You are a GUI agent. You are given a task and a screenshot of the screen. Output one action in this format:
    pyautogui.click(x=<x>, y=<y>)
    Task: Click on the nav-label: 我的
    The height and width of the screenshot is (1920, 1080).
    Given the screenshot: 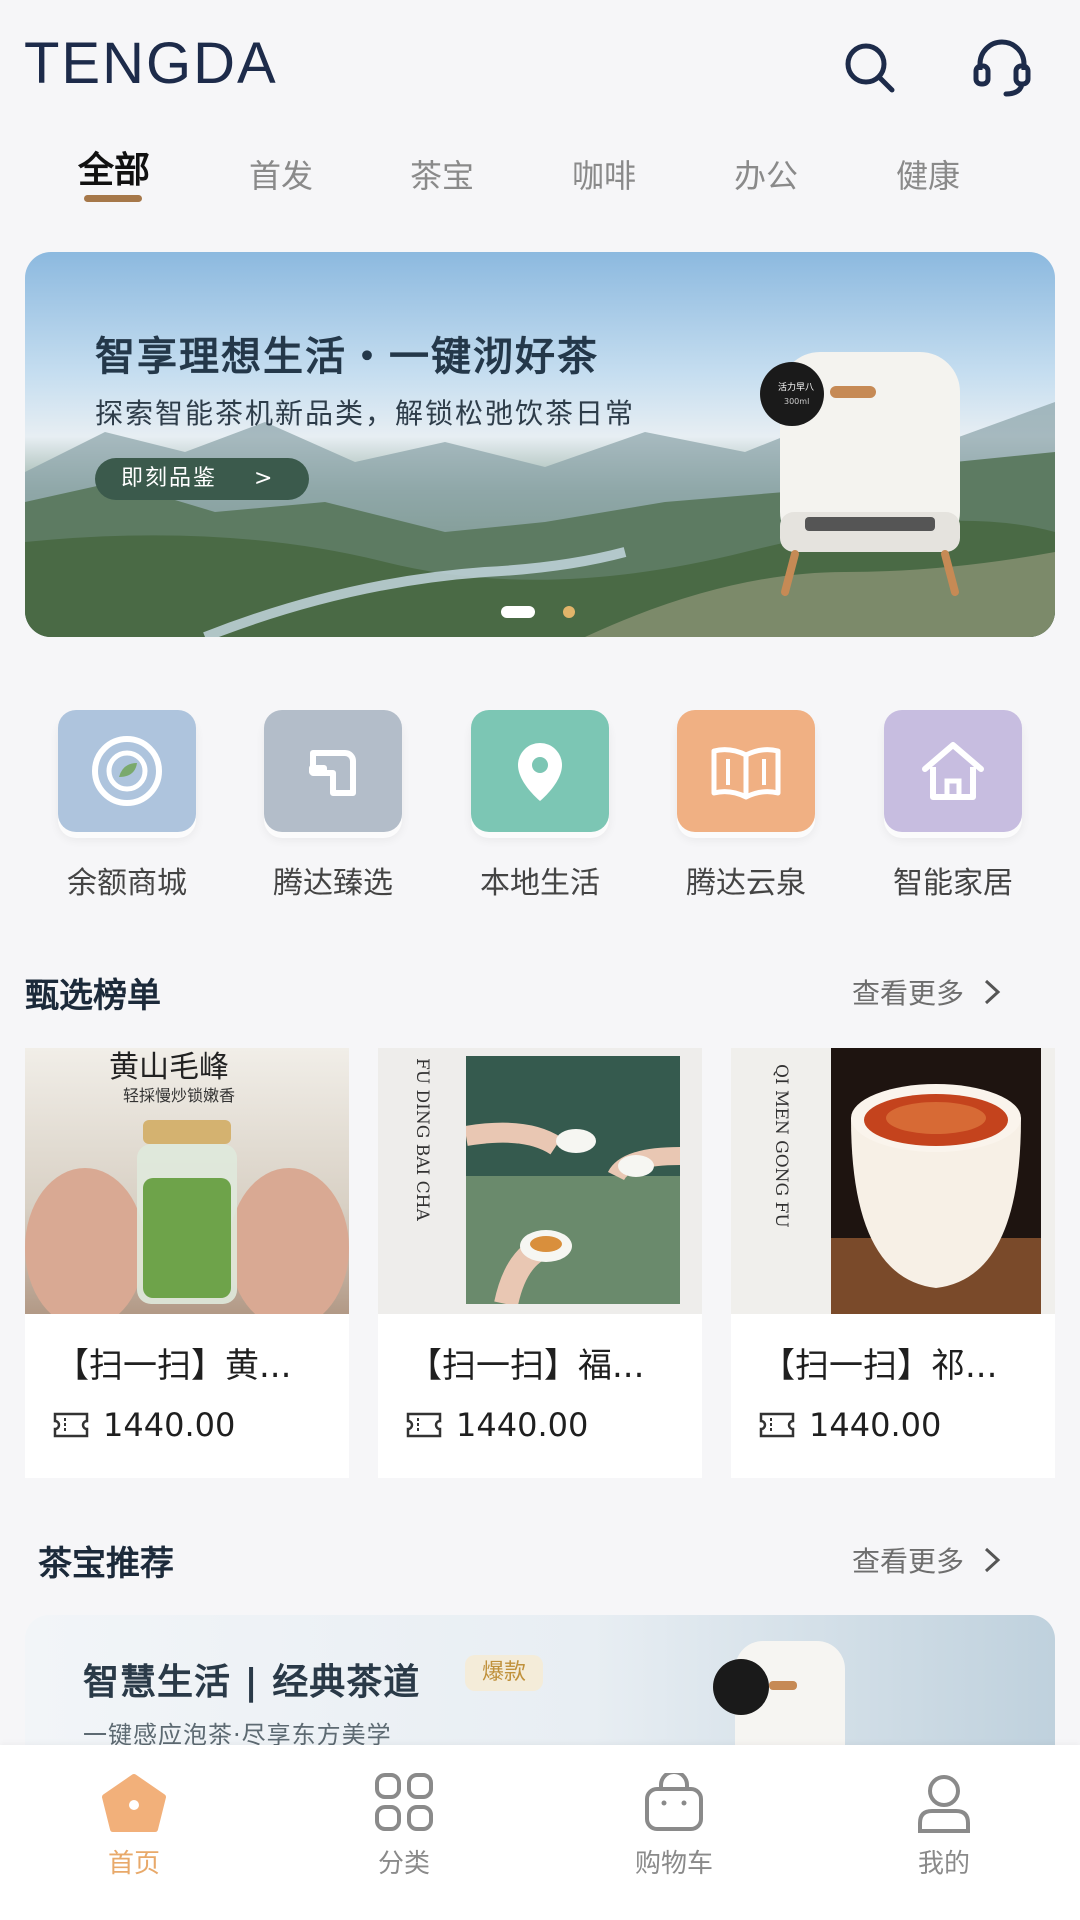 What is the action you would take?
    pyautogui.click(x=943, y=1864)
    